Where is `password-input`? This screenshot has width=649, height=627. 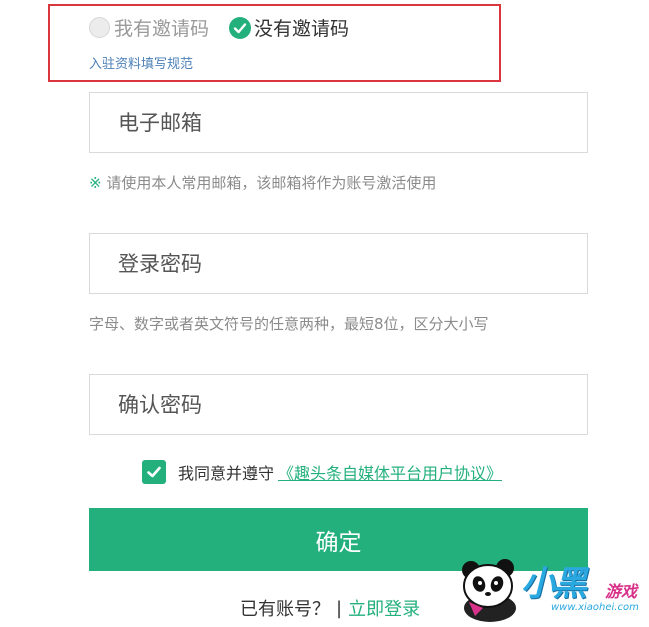
password-input is located at coordinates (351, 263).